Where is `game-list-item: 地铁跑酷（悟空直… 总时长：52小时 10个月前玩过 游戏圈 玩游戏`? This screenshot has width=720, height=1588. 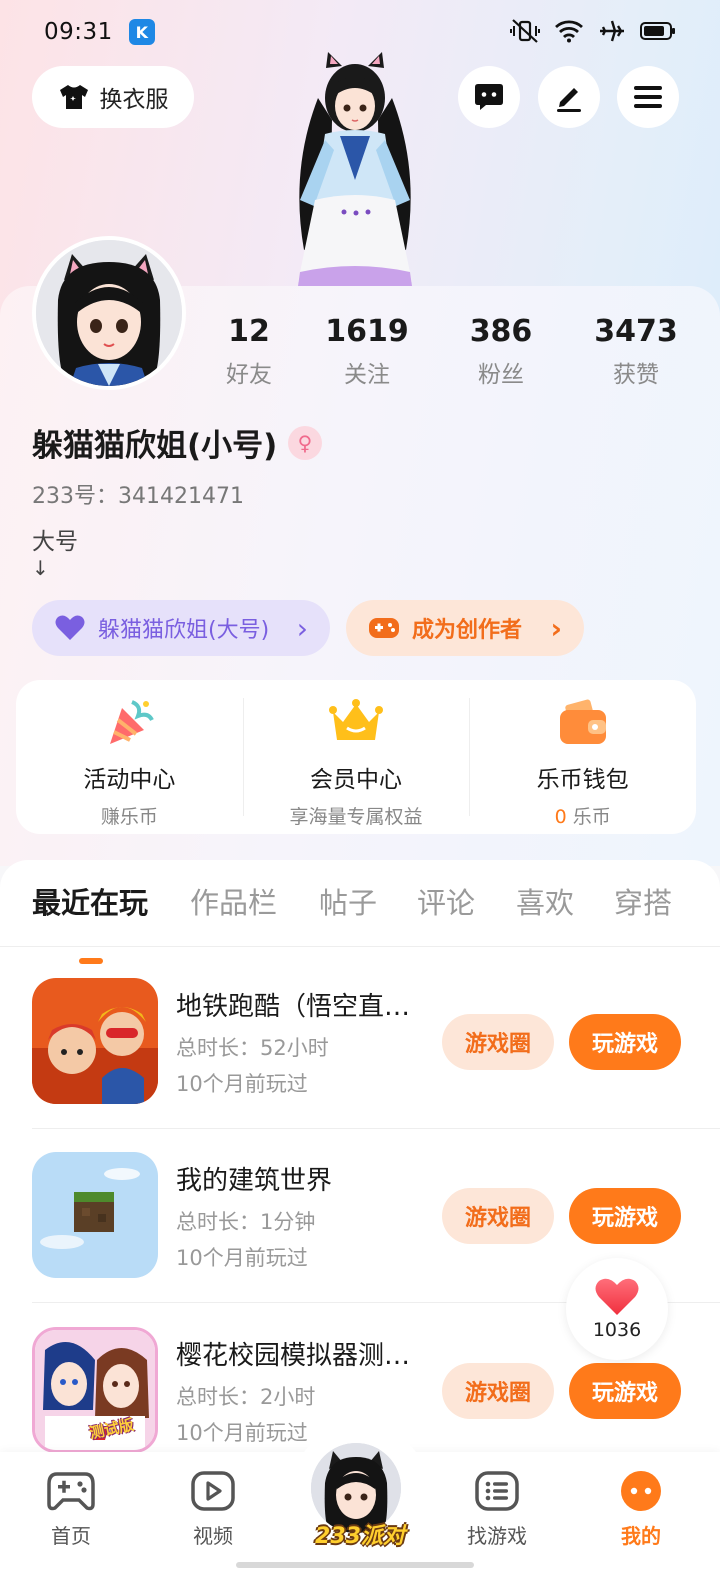 game-list-item: 地铁跑酷（悟空直… 总时长：52小时 10个月前玩过 游戏圈 玩游戏 is located at coordinates (360, 1065).